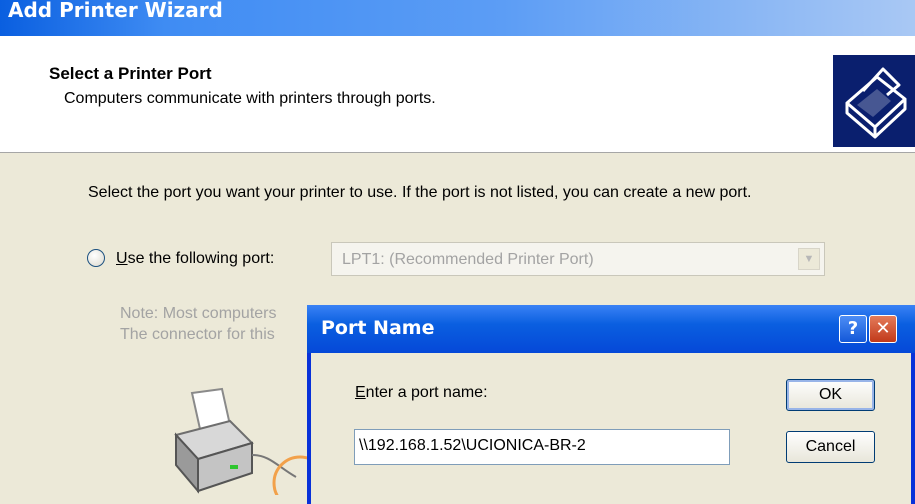  Describe the element at coordinates (457, 18) in the screenshot. I see `wizard-title-bar: Add Printer Wizard` at that location.